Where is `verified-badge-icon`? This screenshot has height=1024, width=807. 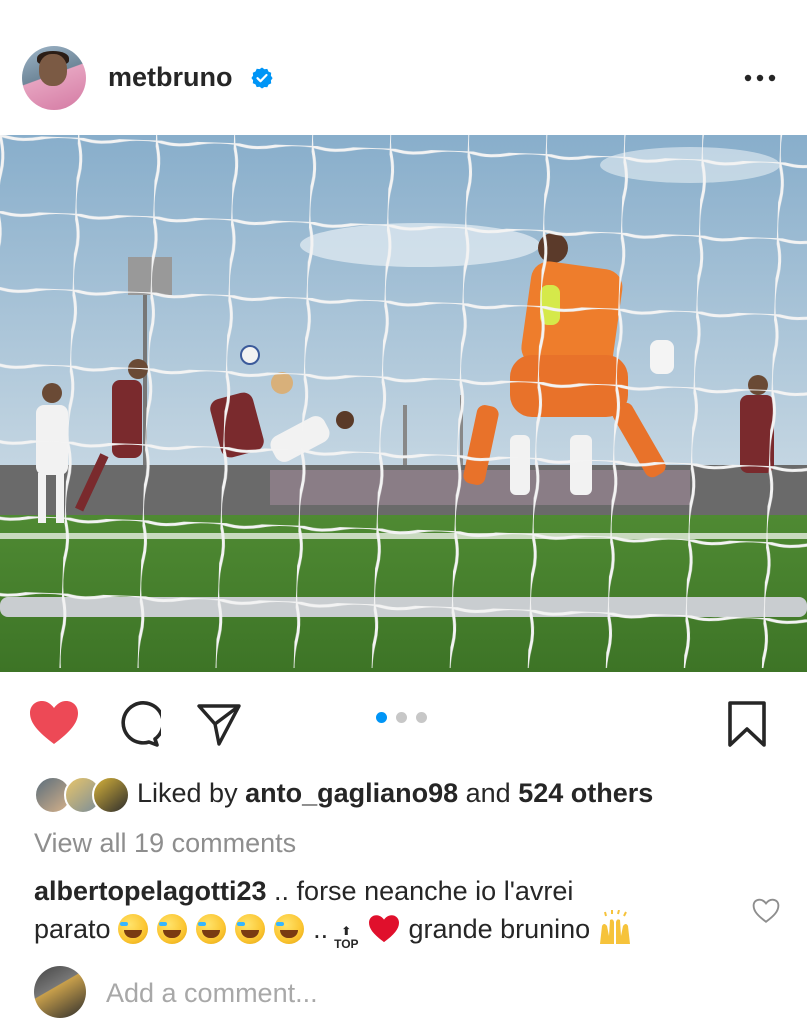 verified-badge-icon is located at coordinates (262, 78).